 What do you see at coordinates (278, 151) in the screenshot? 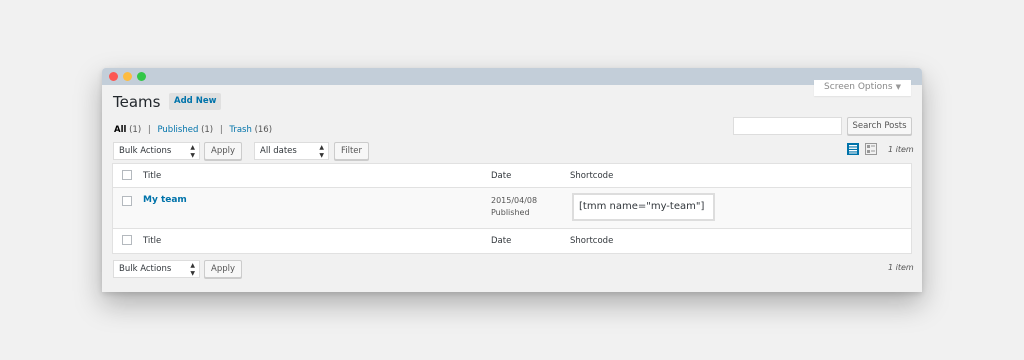
I see `date-filter-value: All dates` at bounding box center [278, 151].